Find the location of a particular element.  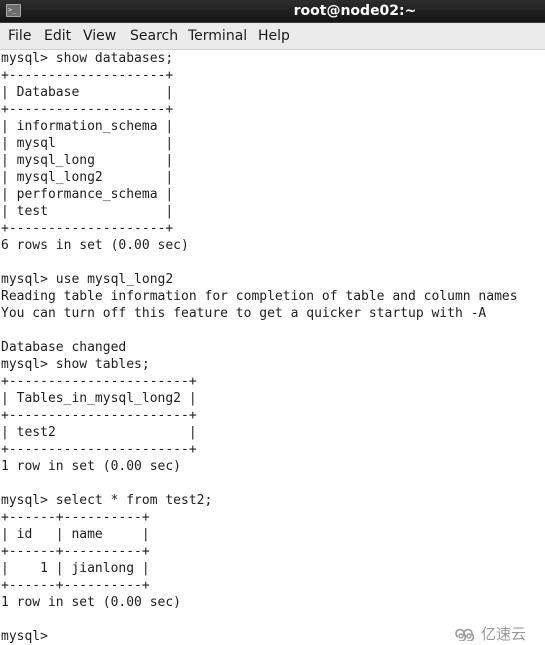

terminal-line: | 1 | jianlong | is located at coordinates (75, 568).